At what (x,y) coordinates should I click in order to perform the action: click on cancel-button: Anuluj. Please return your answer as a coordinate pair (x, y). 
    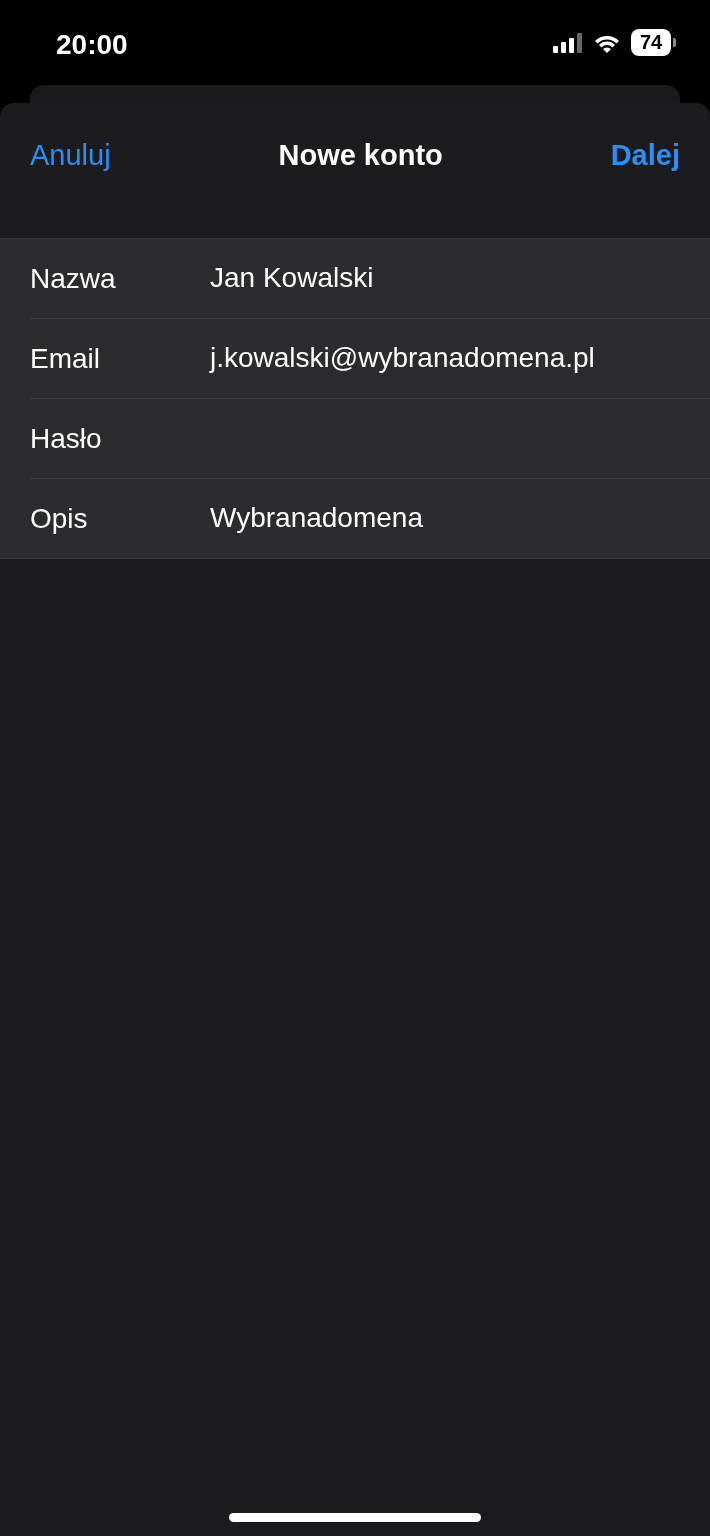
    Looking at the image, I should click on (70, 155).